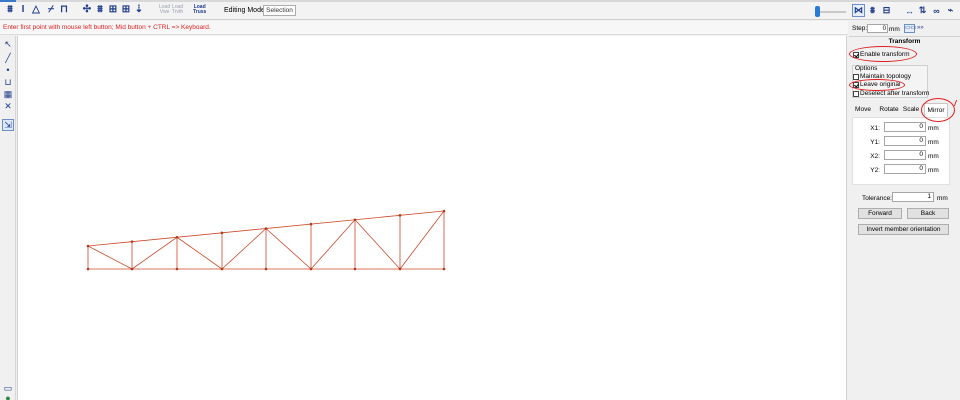 The height and width of the screenshot is (400, 960). I want to click on x2-input: 0, so click(905, 155).